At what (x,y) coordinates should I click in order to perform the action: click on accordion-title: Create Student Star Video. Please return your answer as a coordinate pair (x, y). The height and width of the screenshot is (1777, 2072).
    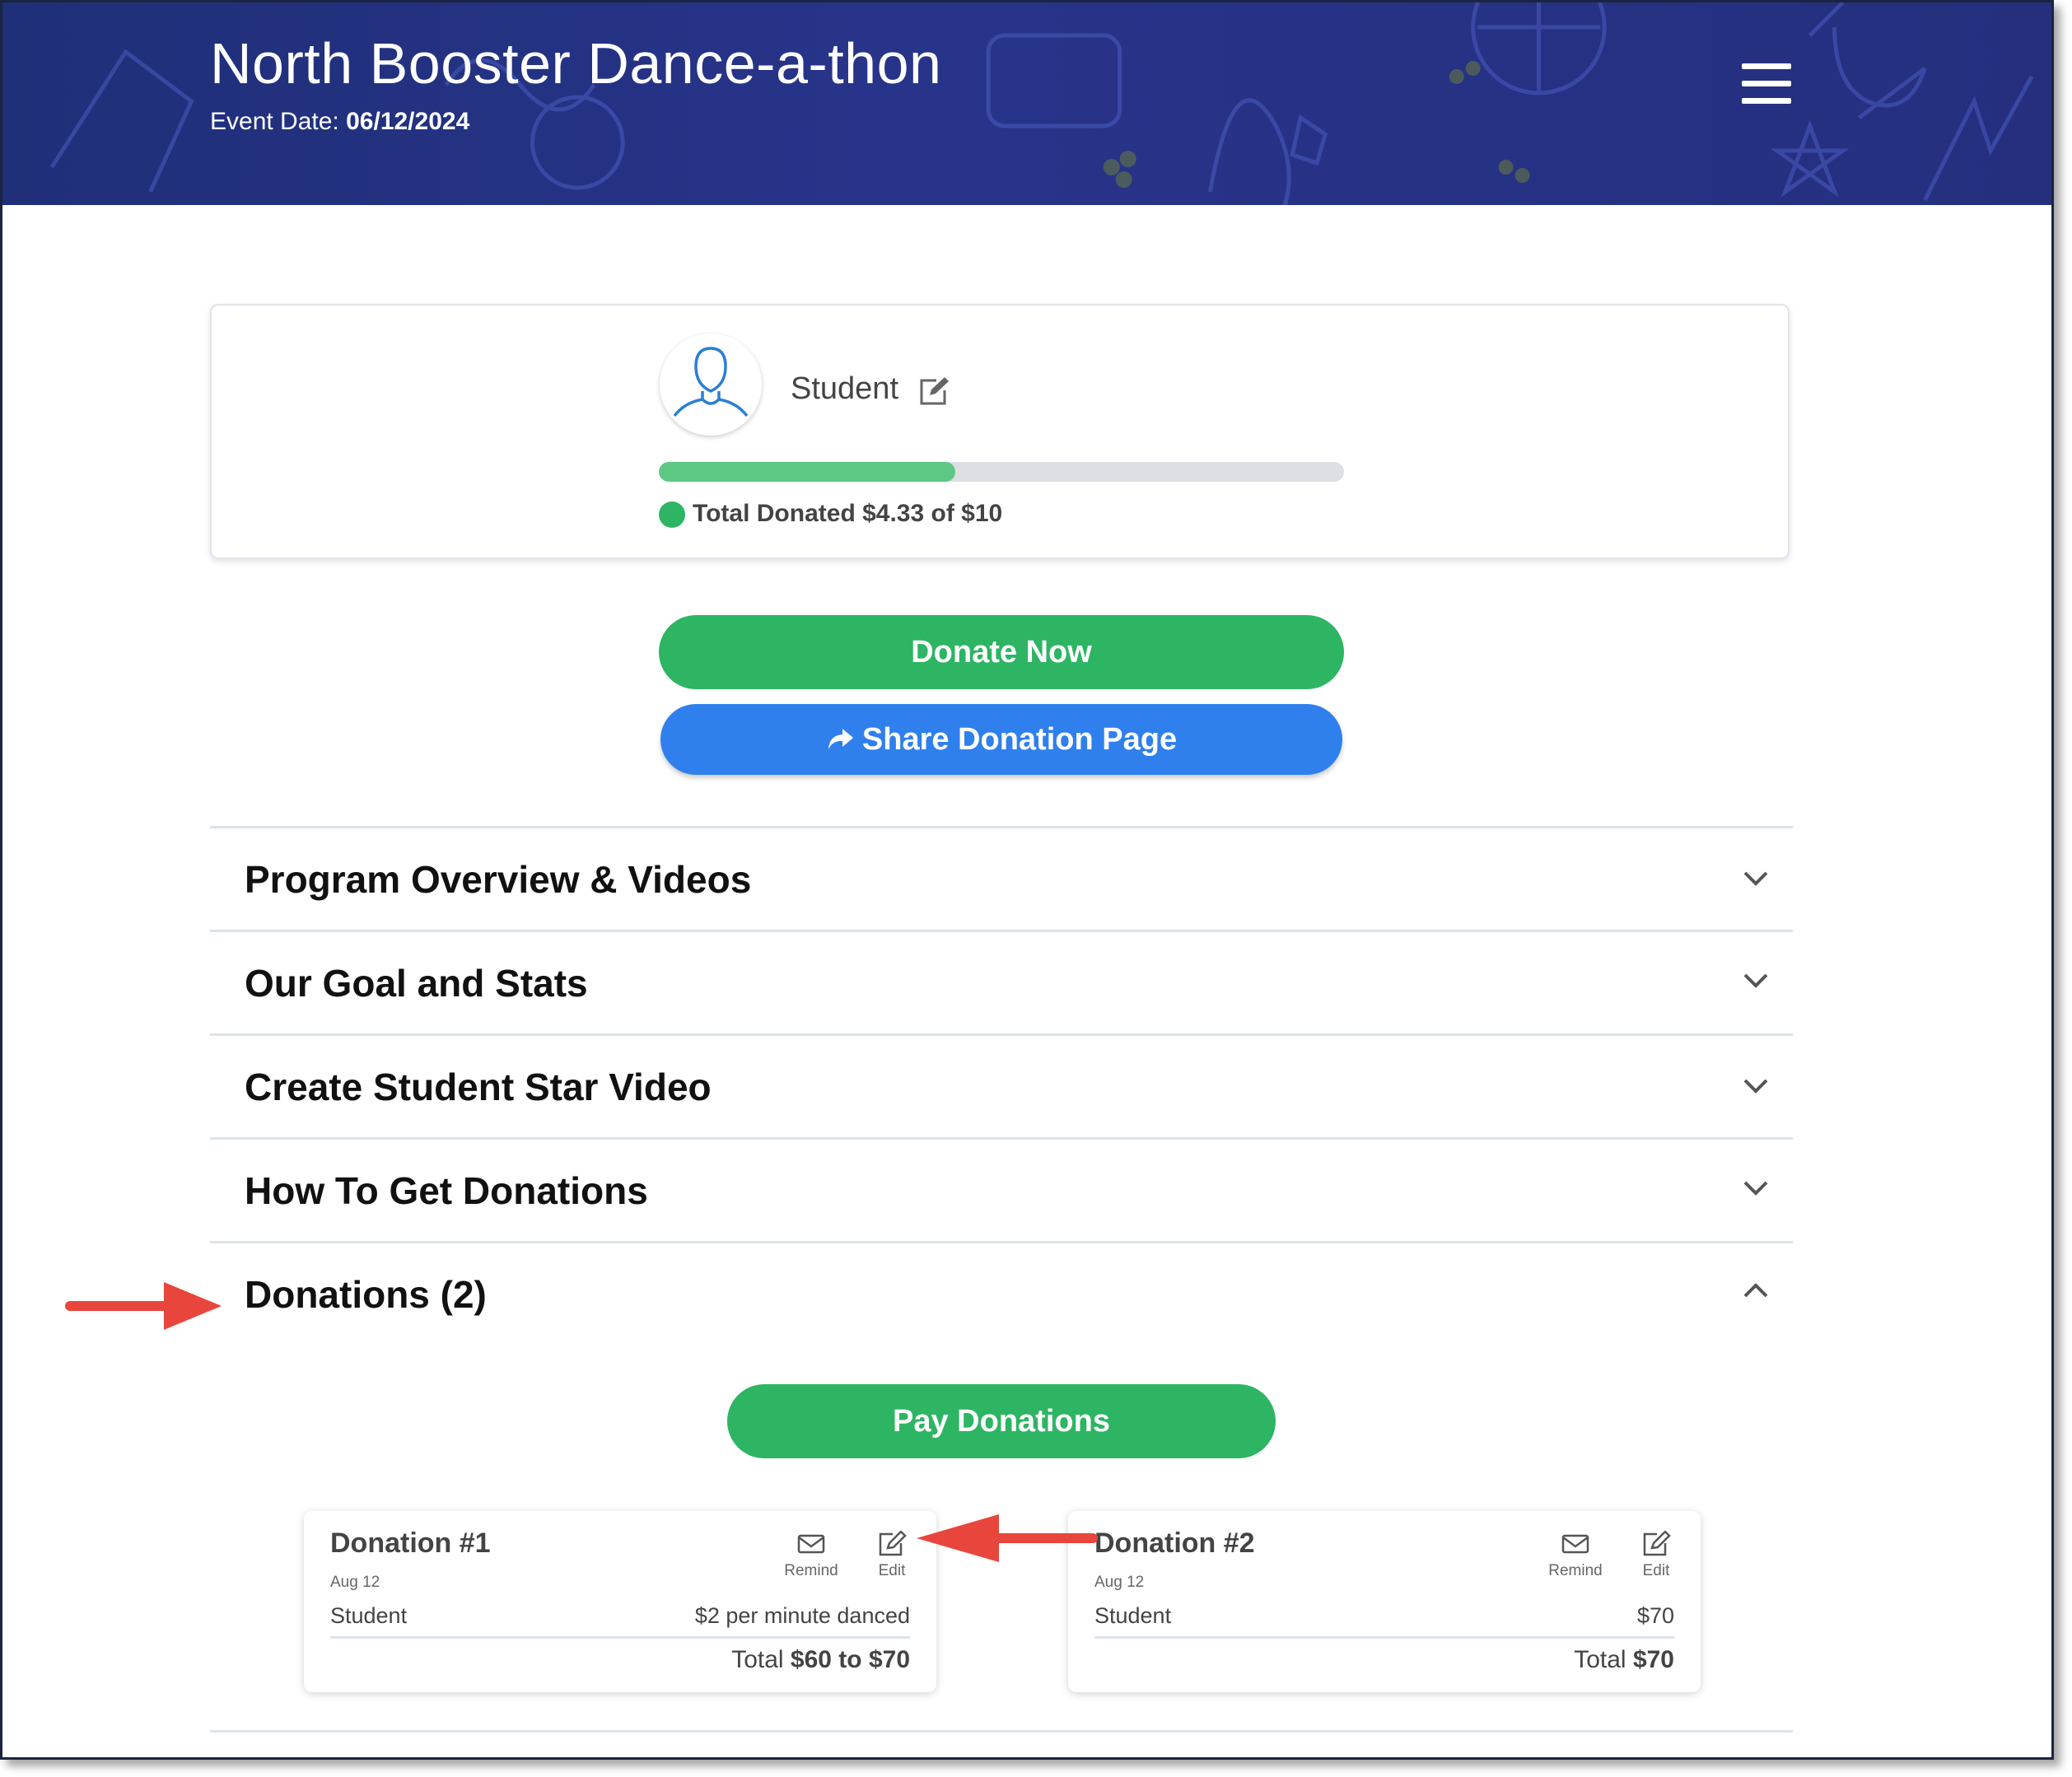
    Looking at the image, I should click on (478, 1087).